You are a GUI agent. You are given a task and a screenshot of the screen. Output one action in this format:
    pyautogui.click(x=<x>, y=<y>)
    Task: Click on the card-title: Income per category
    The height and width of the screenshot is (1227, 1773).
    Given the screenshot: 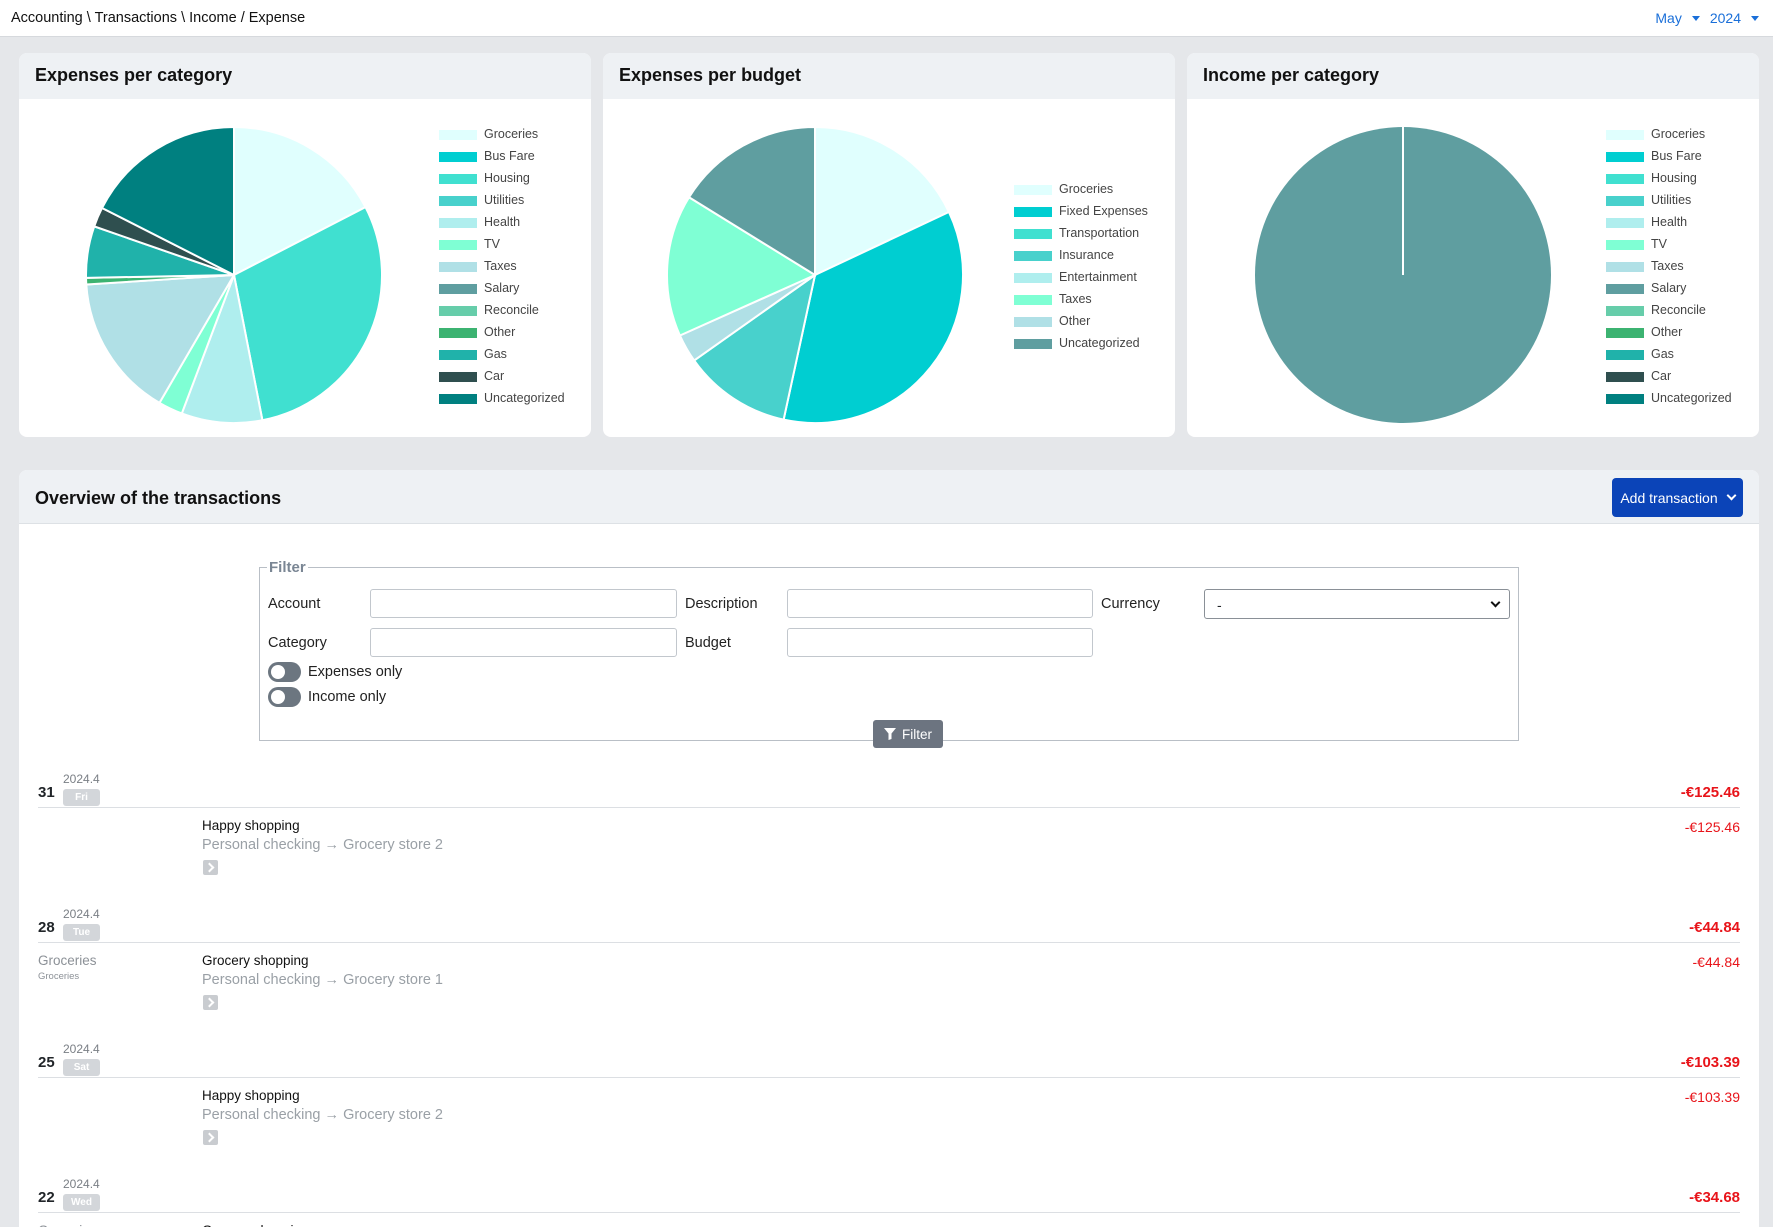 What is the action you would take?
    pyautogui.click(x=1473, y=76)
    